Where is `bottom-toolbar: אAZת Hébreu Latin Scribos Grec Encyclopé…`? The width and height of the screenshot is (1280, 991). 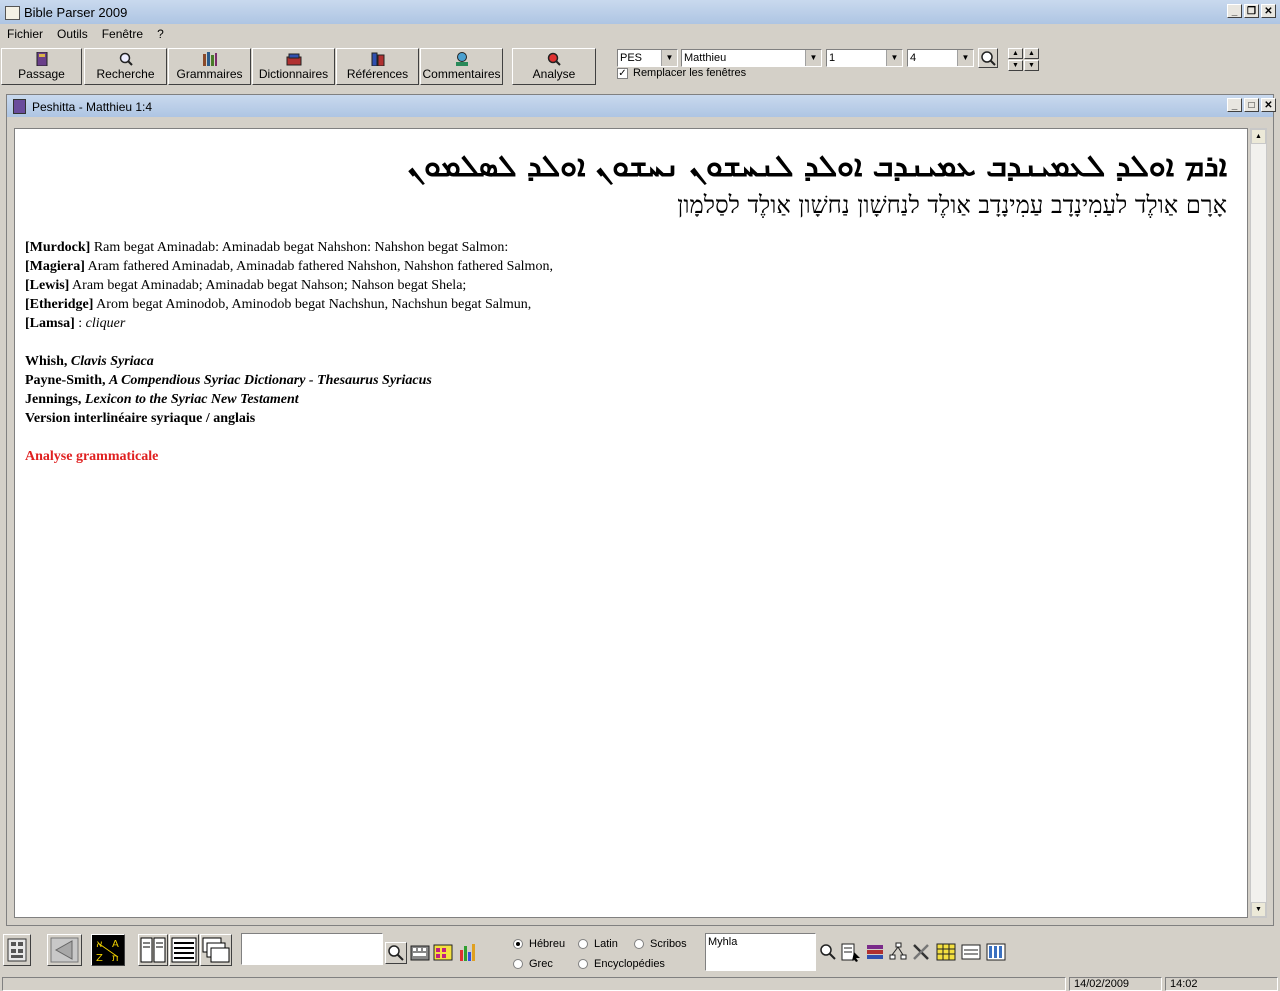 bottom-toolbar: אAZת Hébreu Latin Scribos Grec Encyclopé… is located at coordinates (640, 951).